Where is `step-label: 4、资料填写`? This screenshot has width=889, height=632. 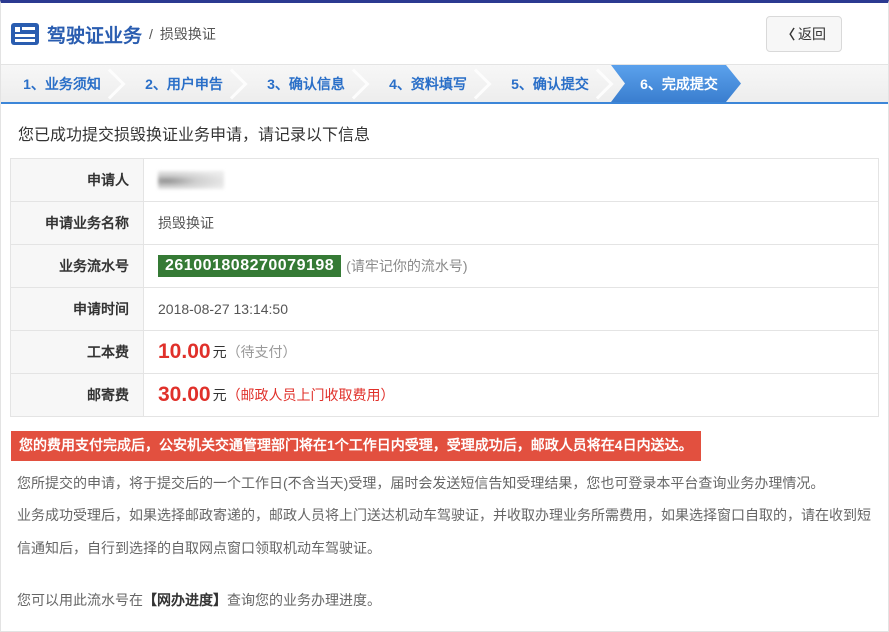 step-label: 4、资料填写 is located at coordinates (428, 84).